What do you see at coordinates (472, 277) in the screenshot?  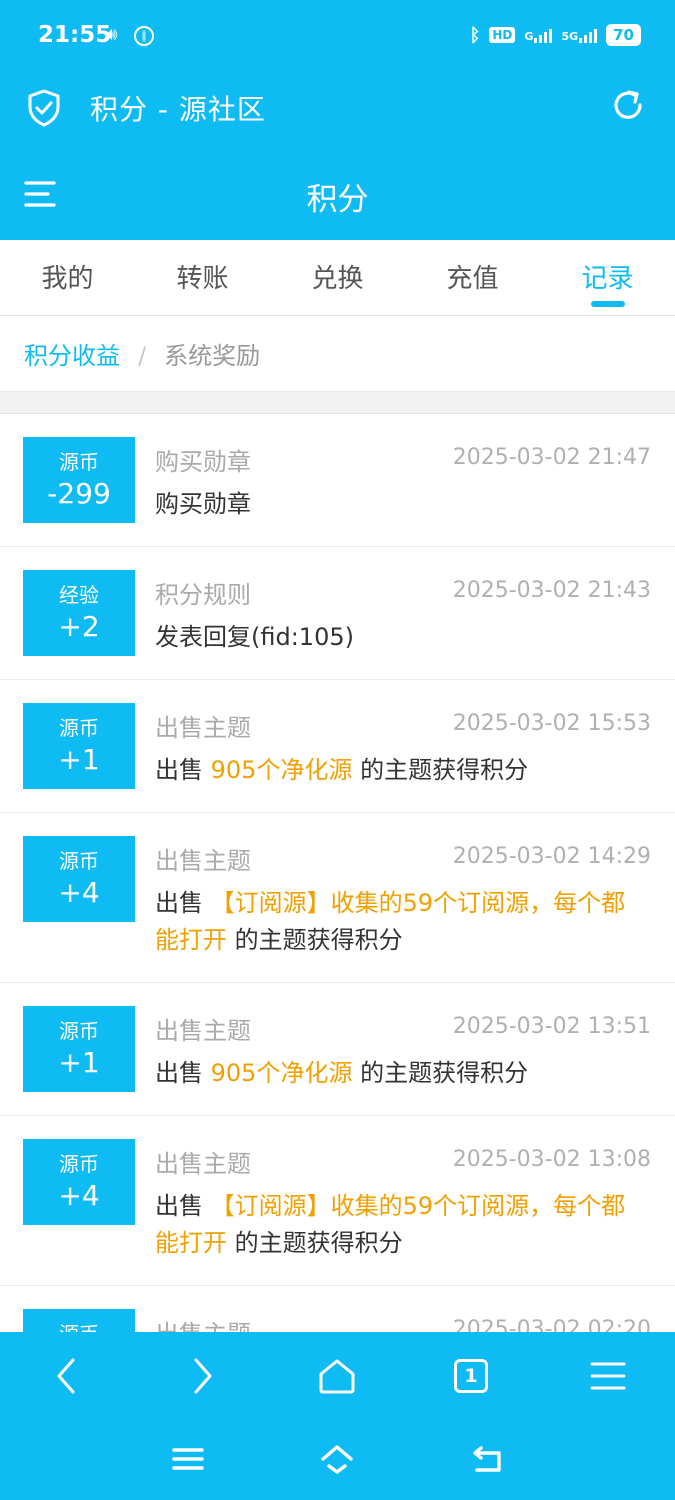 I see `tab-recharge: 充值` at bounding box center [472, 277].